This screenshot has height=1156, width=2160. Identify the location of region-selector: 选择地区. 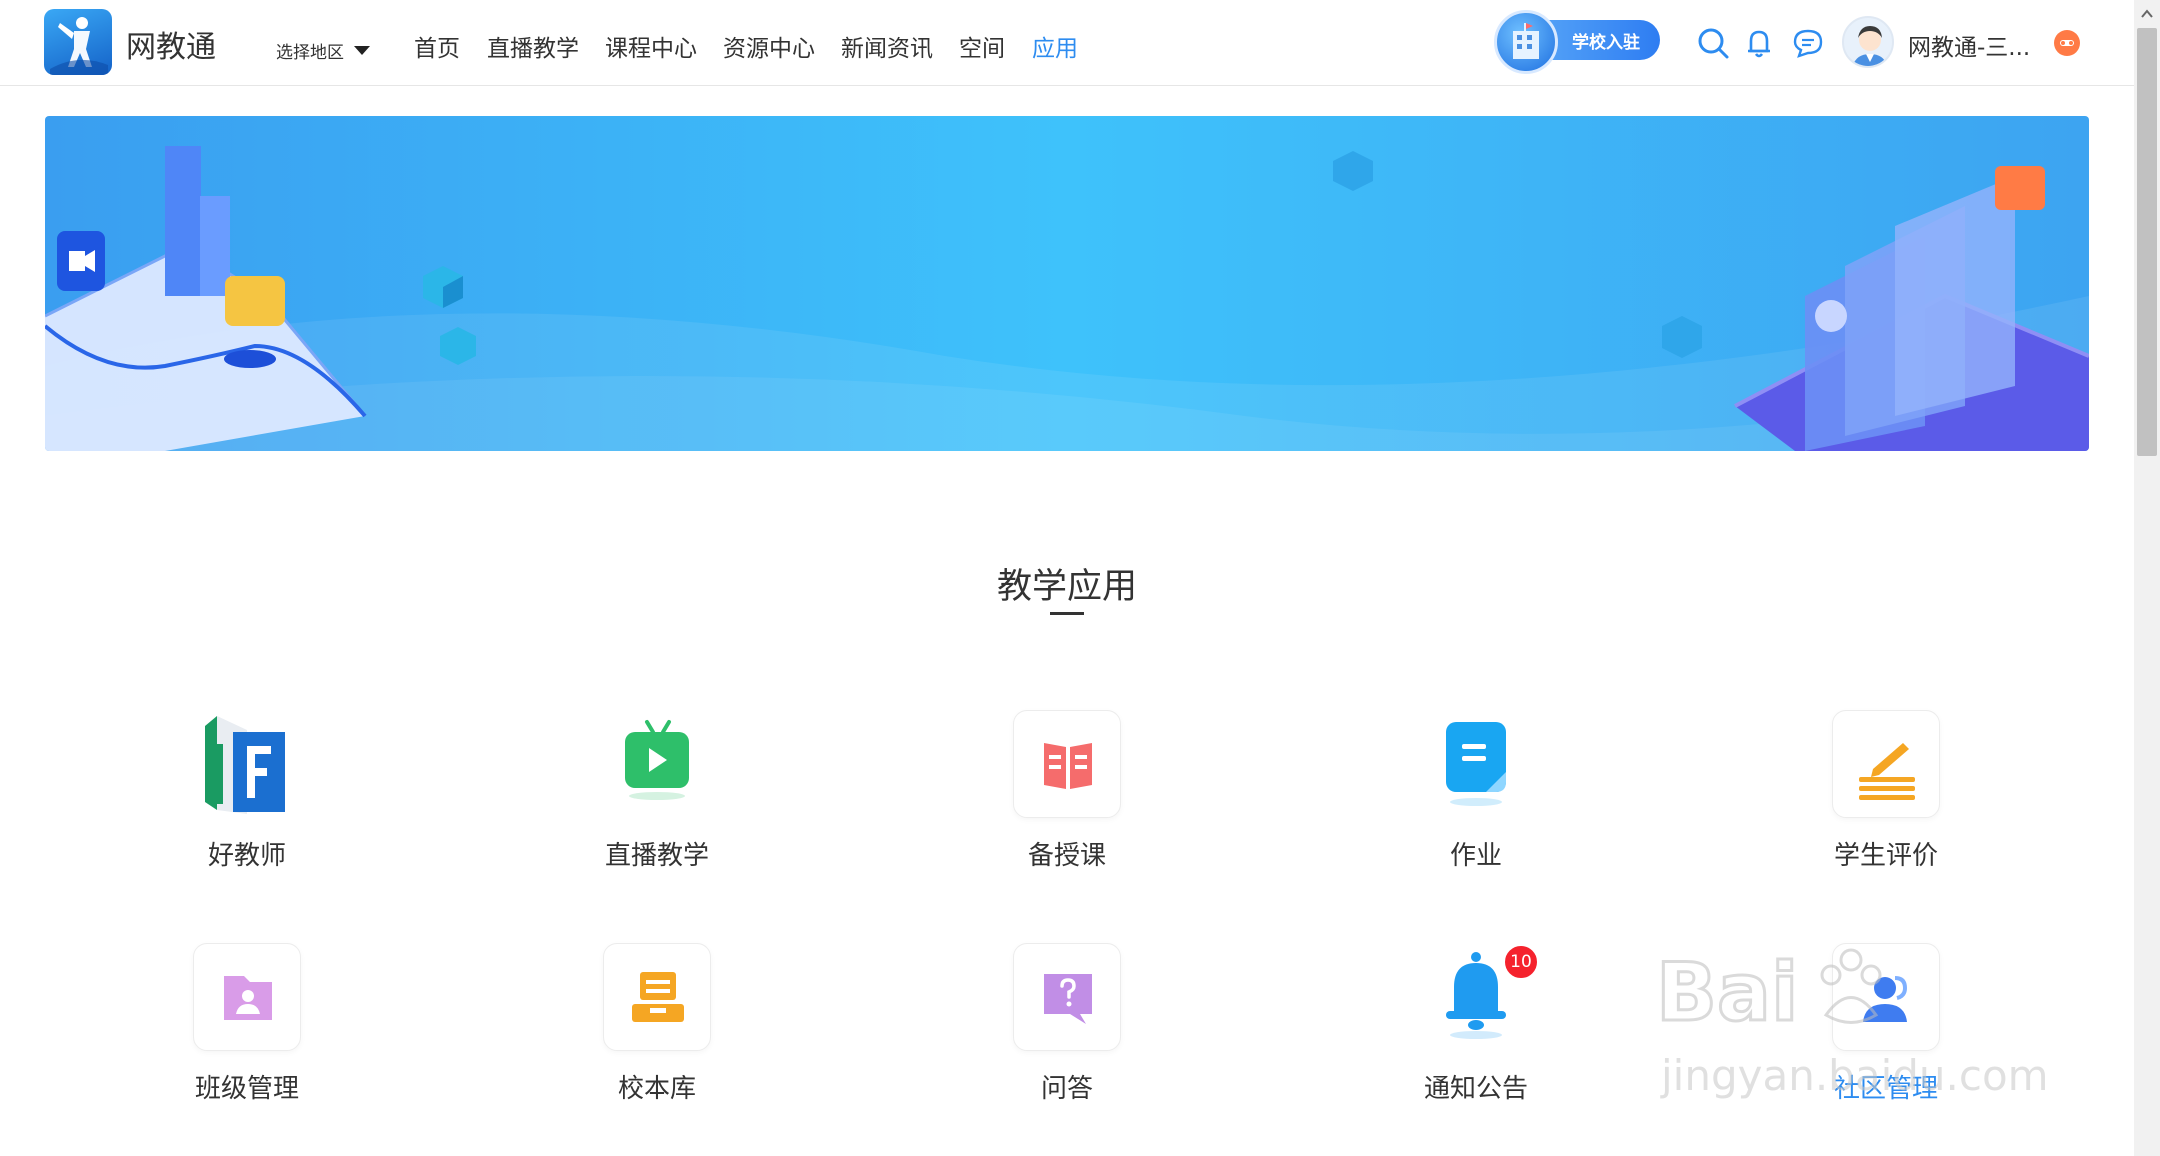
(323, 50).